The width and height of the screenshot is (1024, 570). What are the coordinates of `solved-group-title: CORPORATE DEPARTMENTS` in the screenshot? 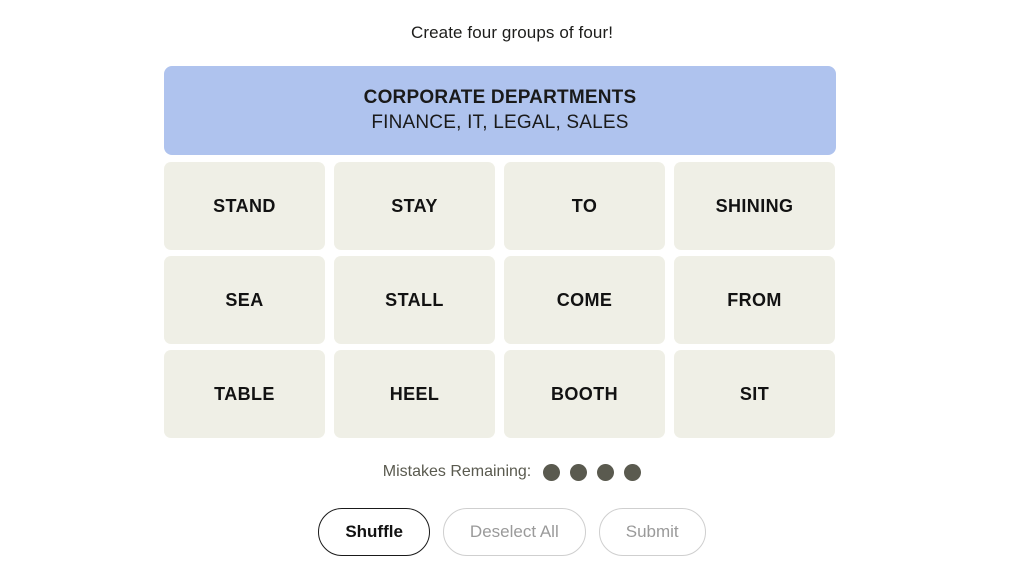 It's located at (500, 97).